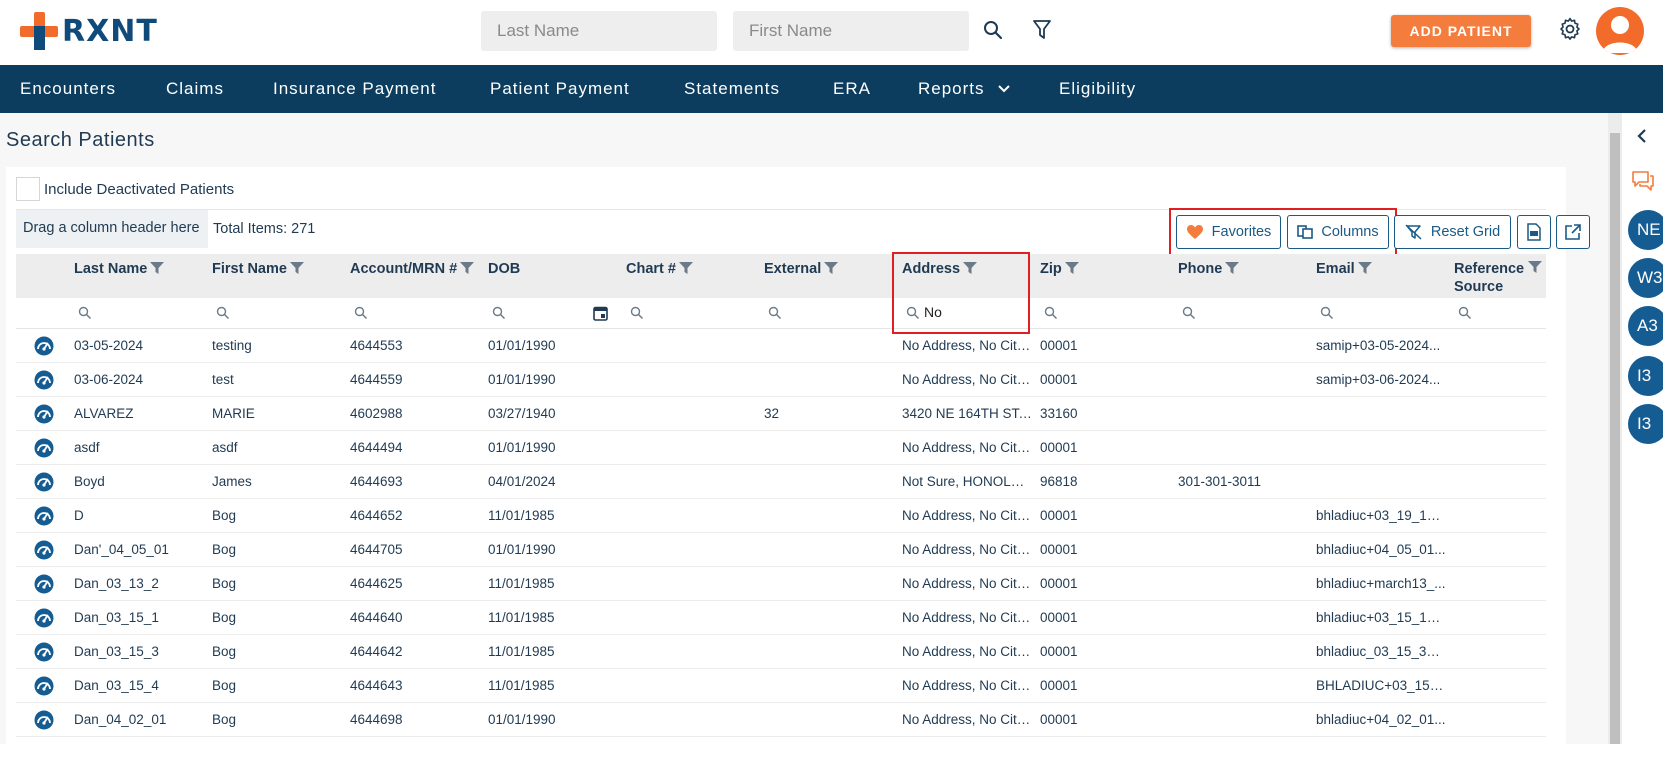 This screenshot has height=757, width=1663. I want to click on nav-era: ERA, so click(852, 89).